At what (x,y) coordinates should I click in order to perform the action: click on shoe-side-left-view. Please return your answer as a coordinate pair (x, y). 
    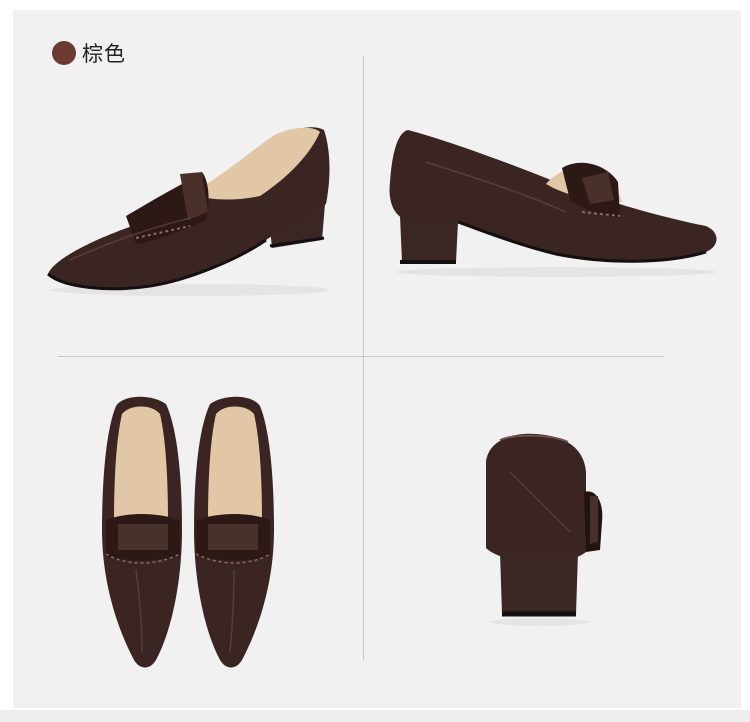
    Looking at the image, I should click on (188, 211).